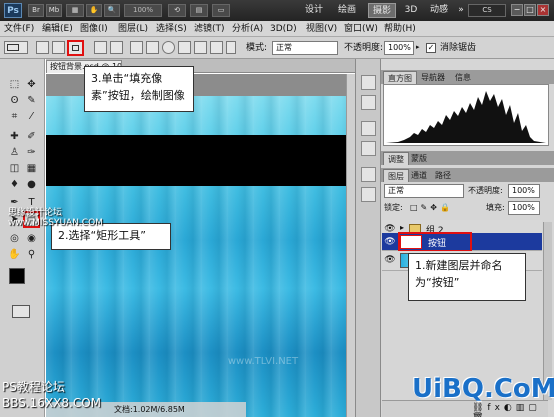 This screenshot has width=554, height=417. What do you see at coordinates (321, 29) in the screenshot?
I see `menu-view: 视图(V)` at bounding box center [321, 29].